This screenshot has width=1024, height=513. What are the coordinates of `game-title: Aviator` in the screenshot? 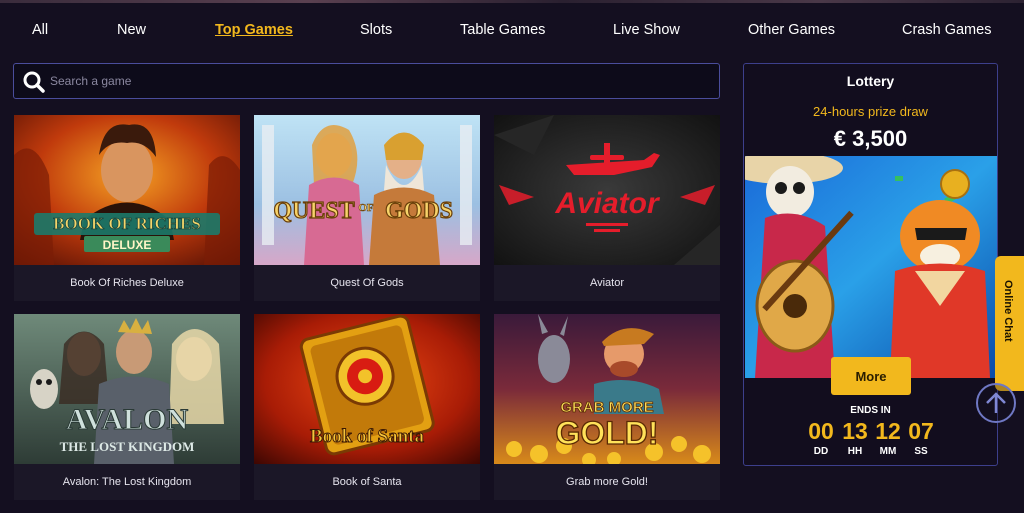 It's located at (607, 283).